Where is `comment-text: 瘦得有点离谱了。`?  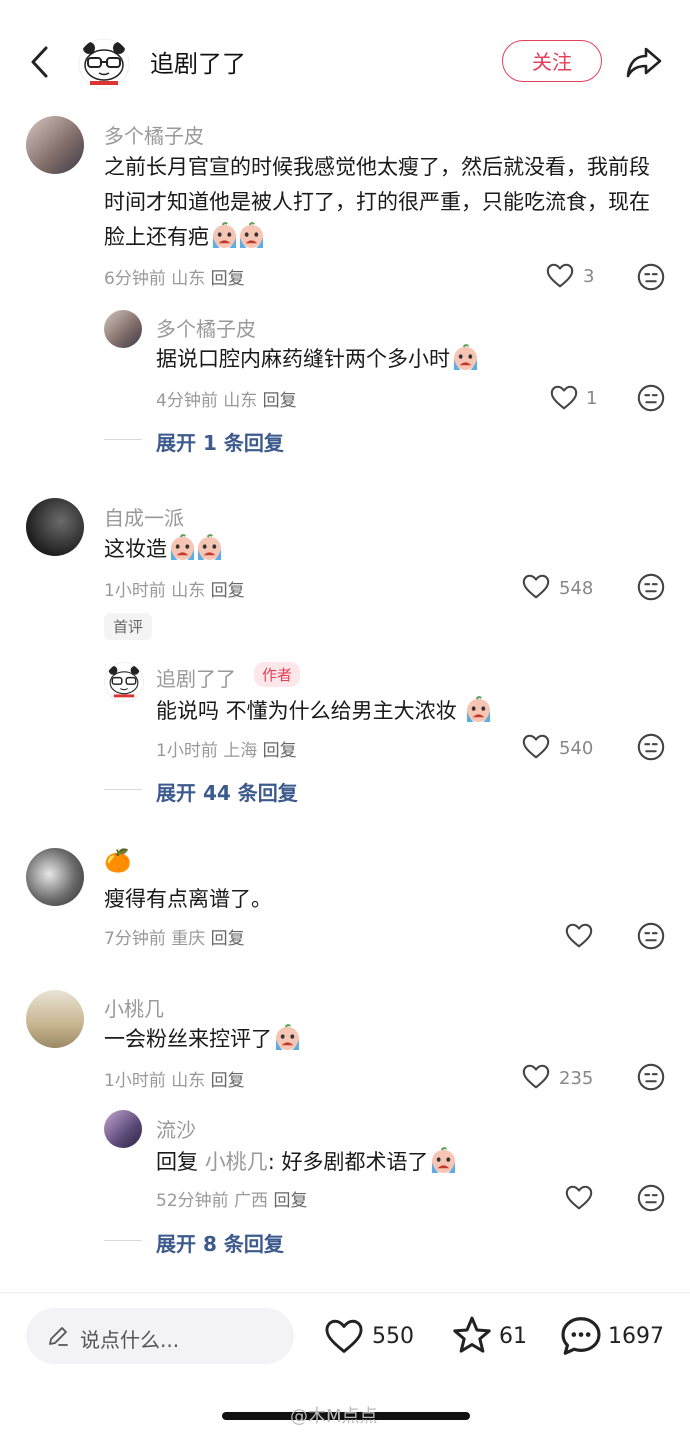 comment-text: 瘦得有点离谱了。 is located at coordinates (188, 899).